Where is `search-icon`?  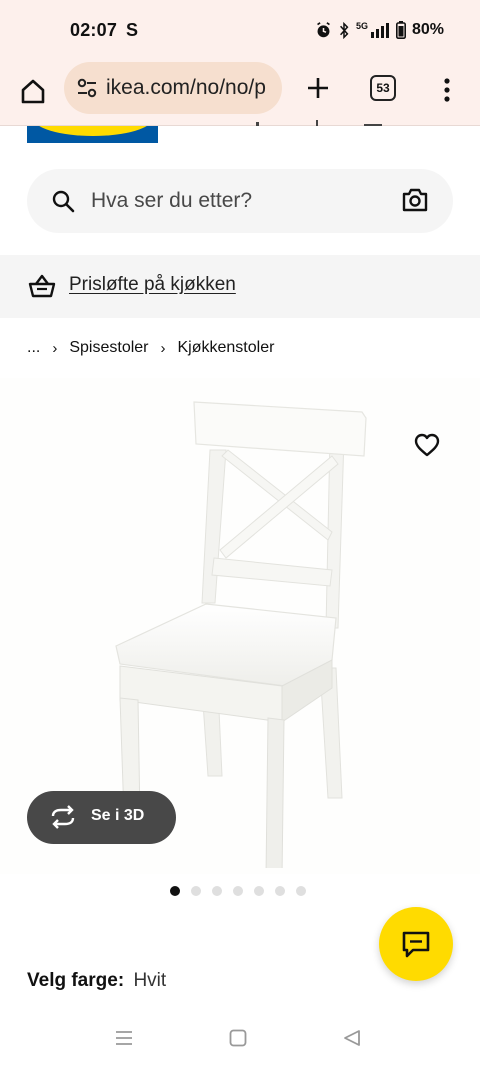
search-icon is located at coordinates (63, 201).